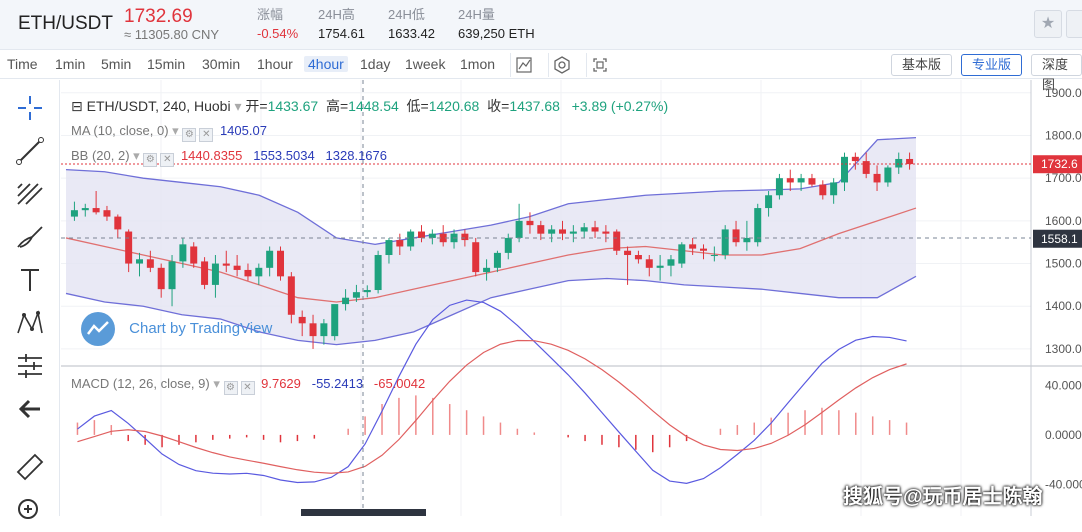 The image size is (1082, 532). Describe the element at coordinates (992, 65) in the screenshot. I see `pro-version-button: 专业版` at that location.